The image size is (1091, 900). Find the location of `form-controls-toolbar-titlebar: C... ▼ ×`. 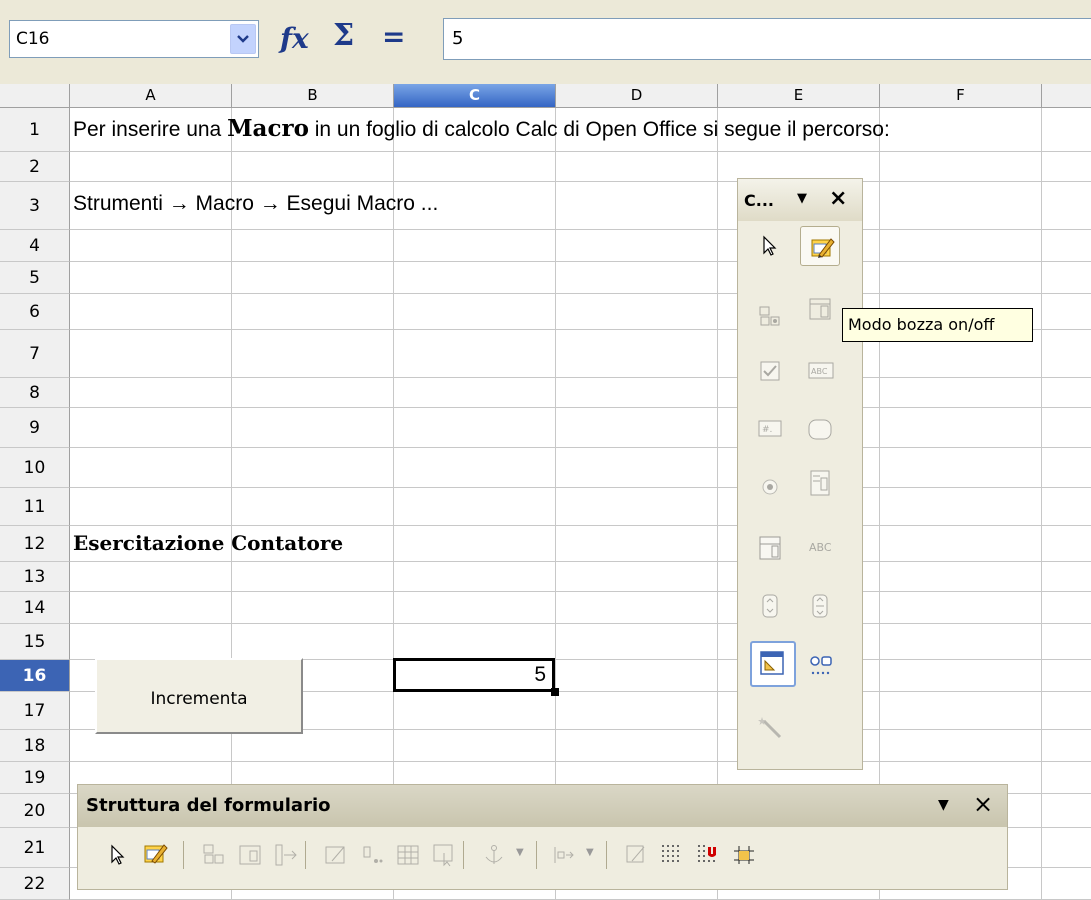

form-controls-toolbar-titlebar: C... ▼ × is located at coordinates (800, 200).